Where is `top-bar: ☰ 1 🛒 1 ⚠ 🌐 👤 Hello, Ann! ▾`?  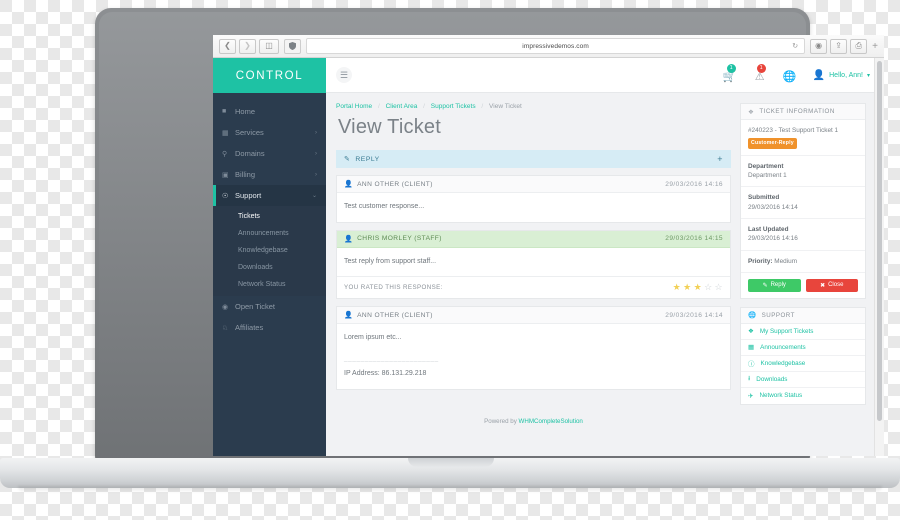 top-bar: ☰ 1 🛒 1 ⚠ 🌐 👤 Hello, Ann! ▾ is located at coordinates (605, 75).